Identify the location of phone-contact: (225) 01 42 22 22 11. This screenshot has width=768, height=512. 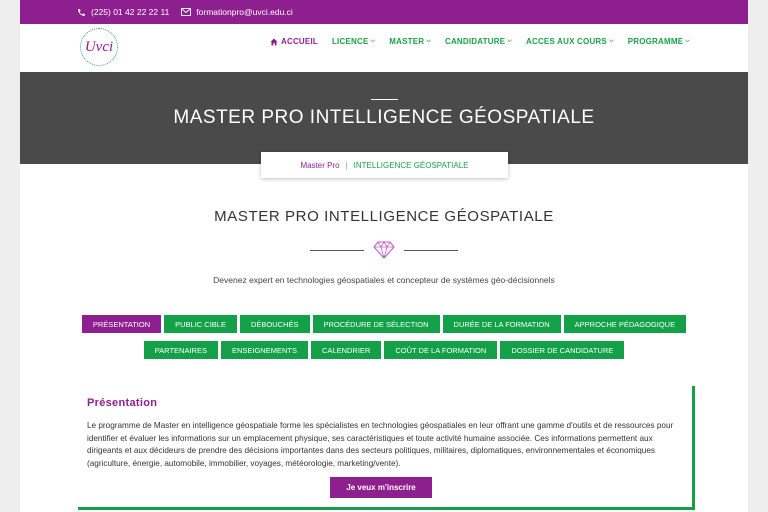
(123, 12).